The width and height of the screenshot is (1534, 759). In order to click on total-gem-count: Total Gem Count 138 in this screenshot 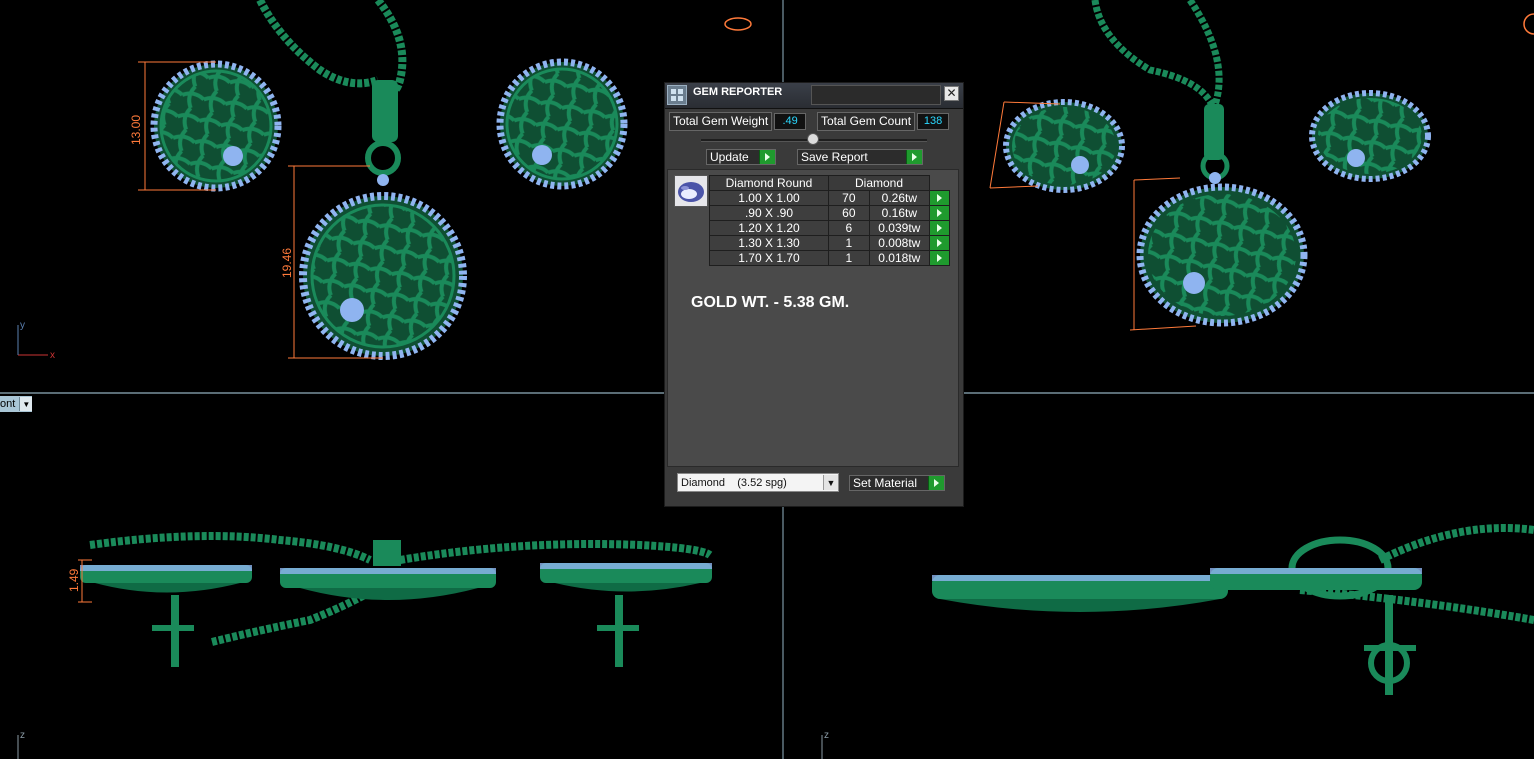, I will do `click(883, 121)`.